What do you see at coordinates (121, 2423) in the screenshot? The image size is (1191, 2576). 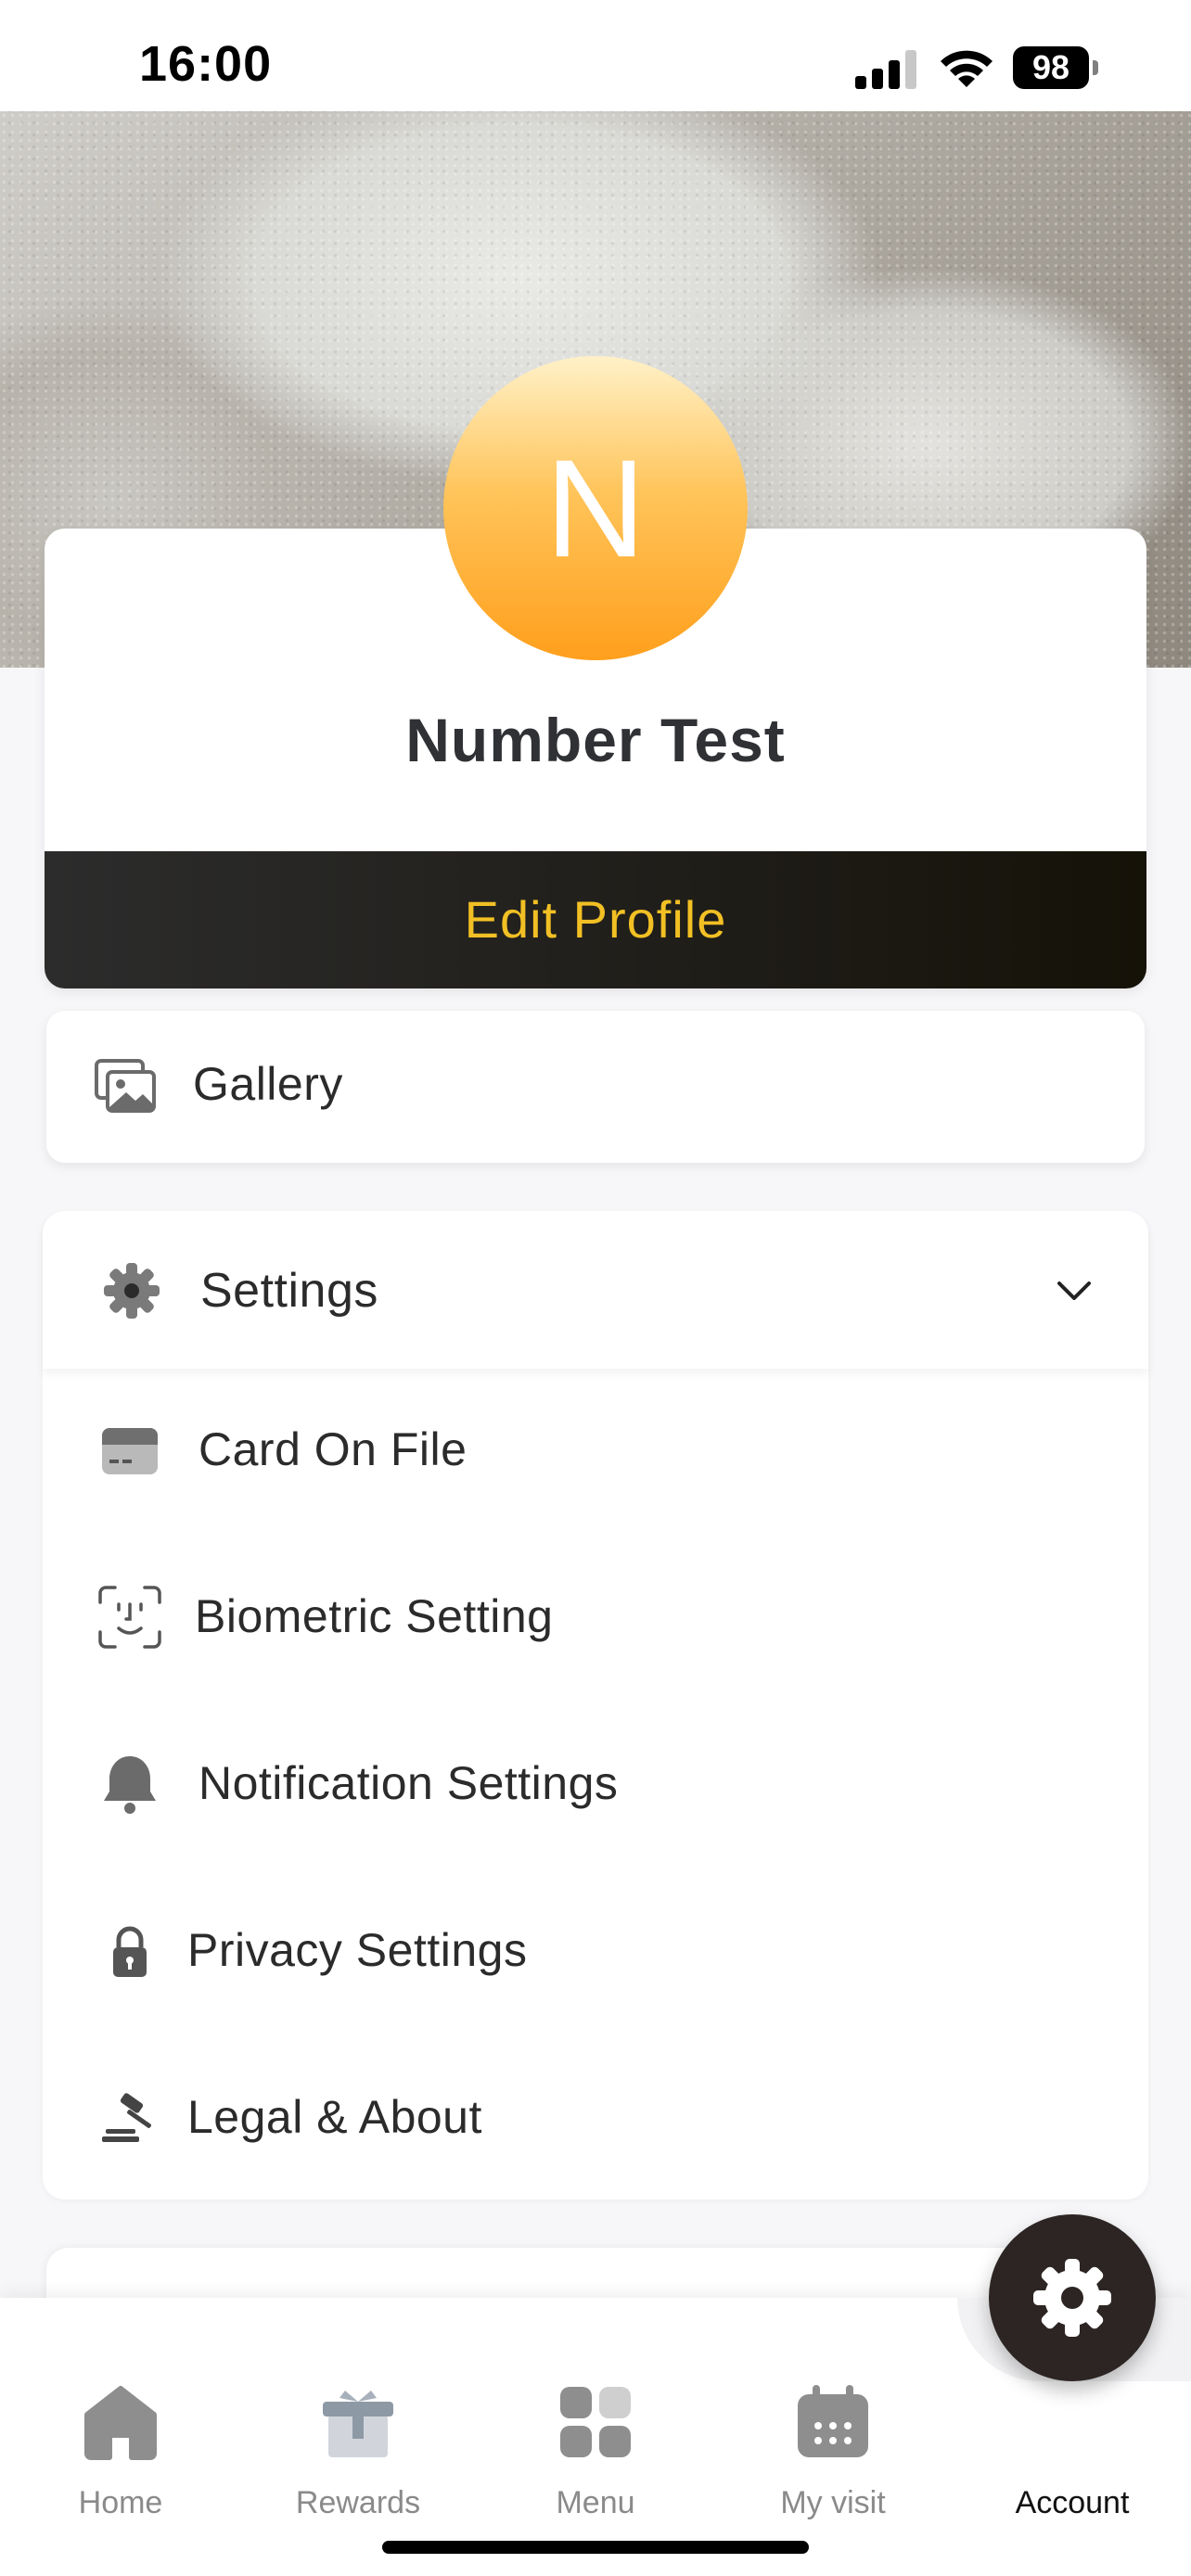 I see `home-icon` at bounding box center [121, 2423].